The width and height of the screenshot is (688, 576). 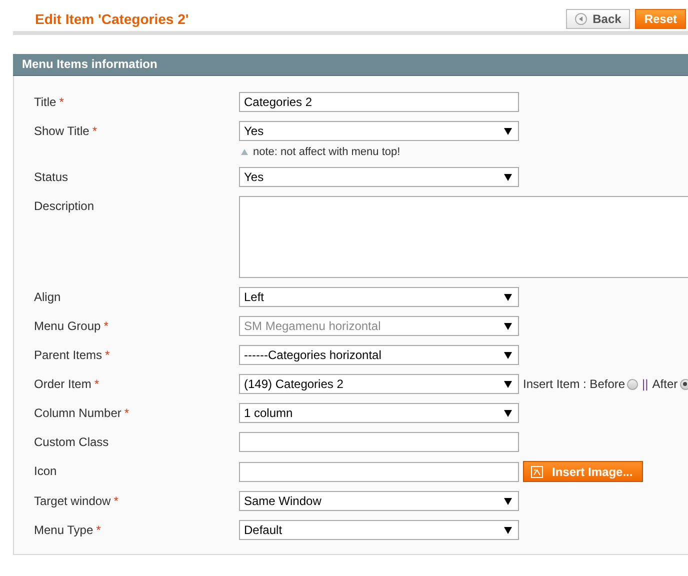 What do you see at coordinates (72, 501) in the screenshot?
I see `field-label: Target window` at bounding box center [72, 501].